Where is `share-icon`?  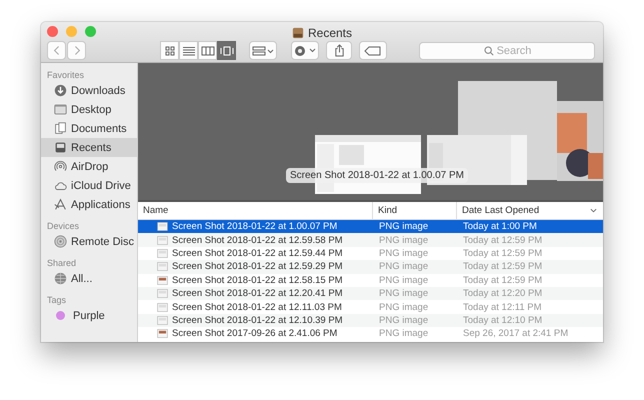
share-icon is located at coordinates (339, 50).